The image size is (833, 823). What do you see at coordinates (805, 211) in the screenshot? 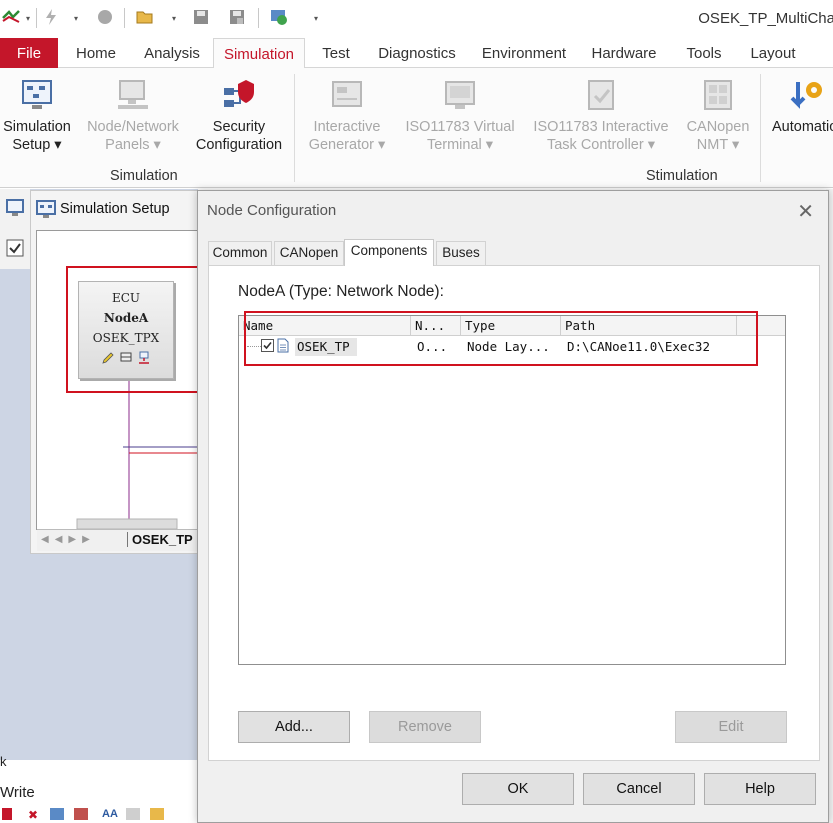
I see `close-icon: ✕` at bounding box center [805, 211].